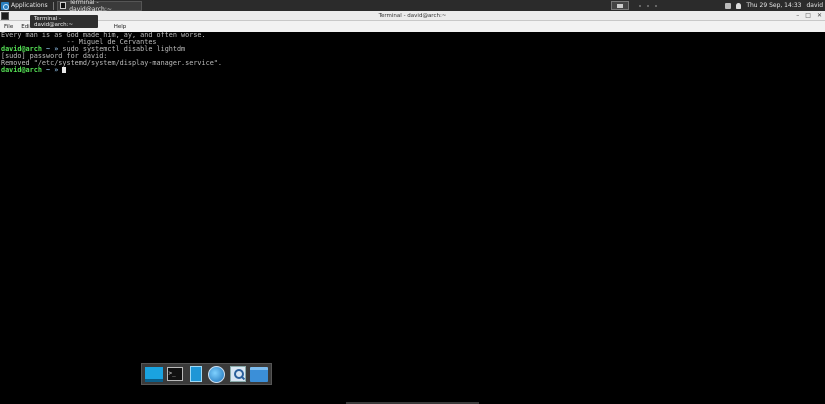  Describe the element at coordinates (120, 27) in the screenshot. I see `menu-help: Help` at that location.